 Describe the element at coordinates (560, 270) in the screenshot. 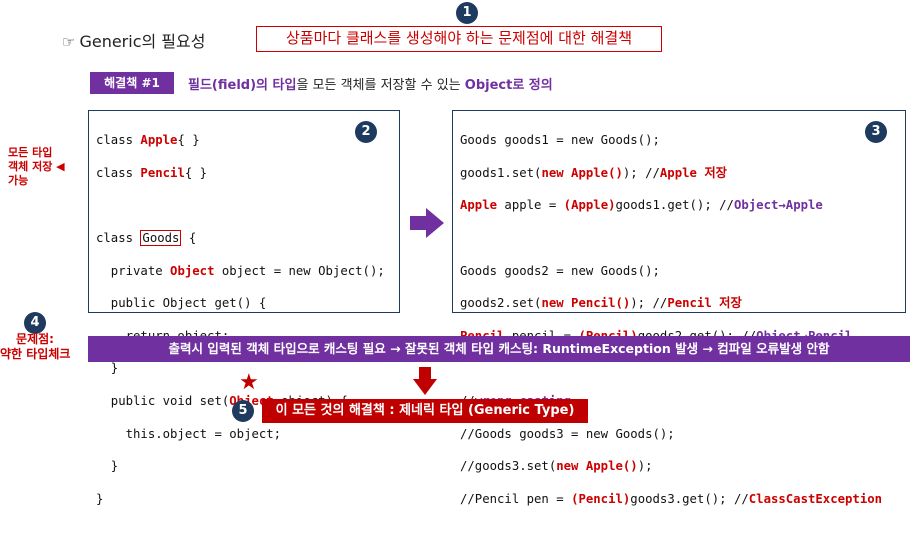

I see `code-line: Goods goods2 = new Goods();` at that location.